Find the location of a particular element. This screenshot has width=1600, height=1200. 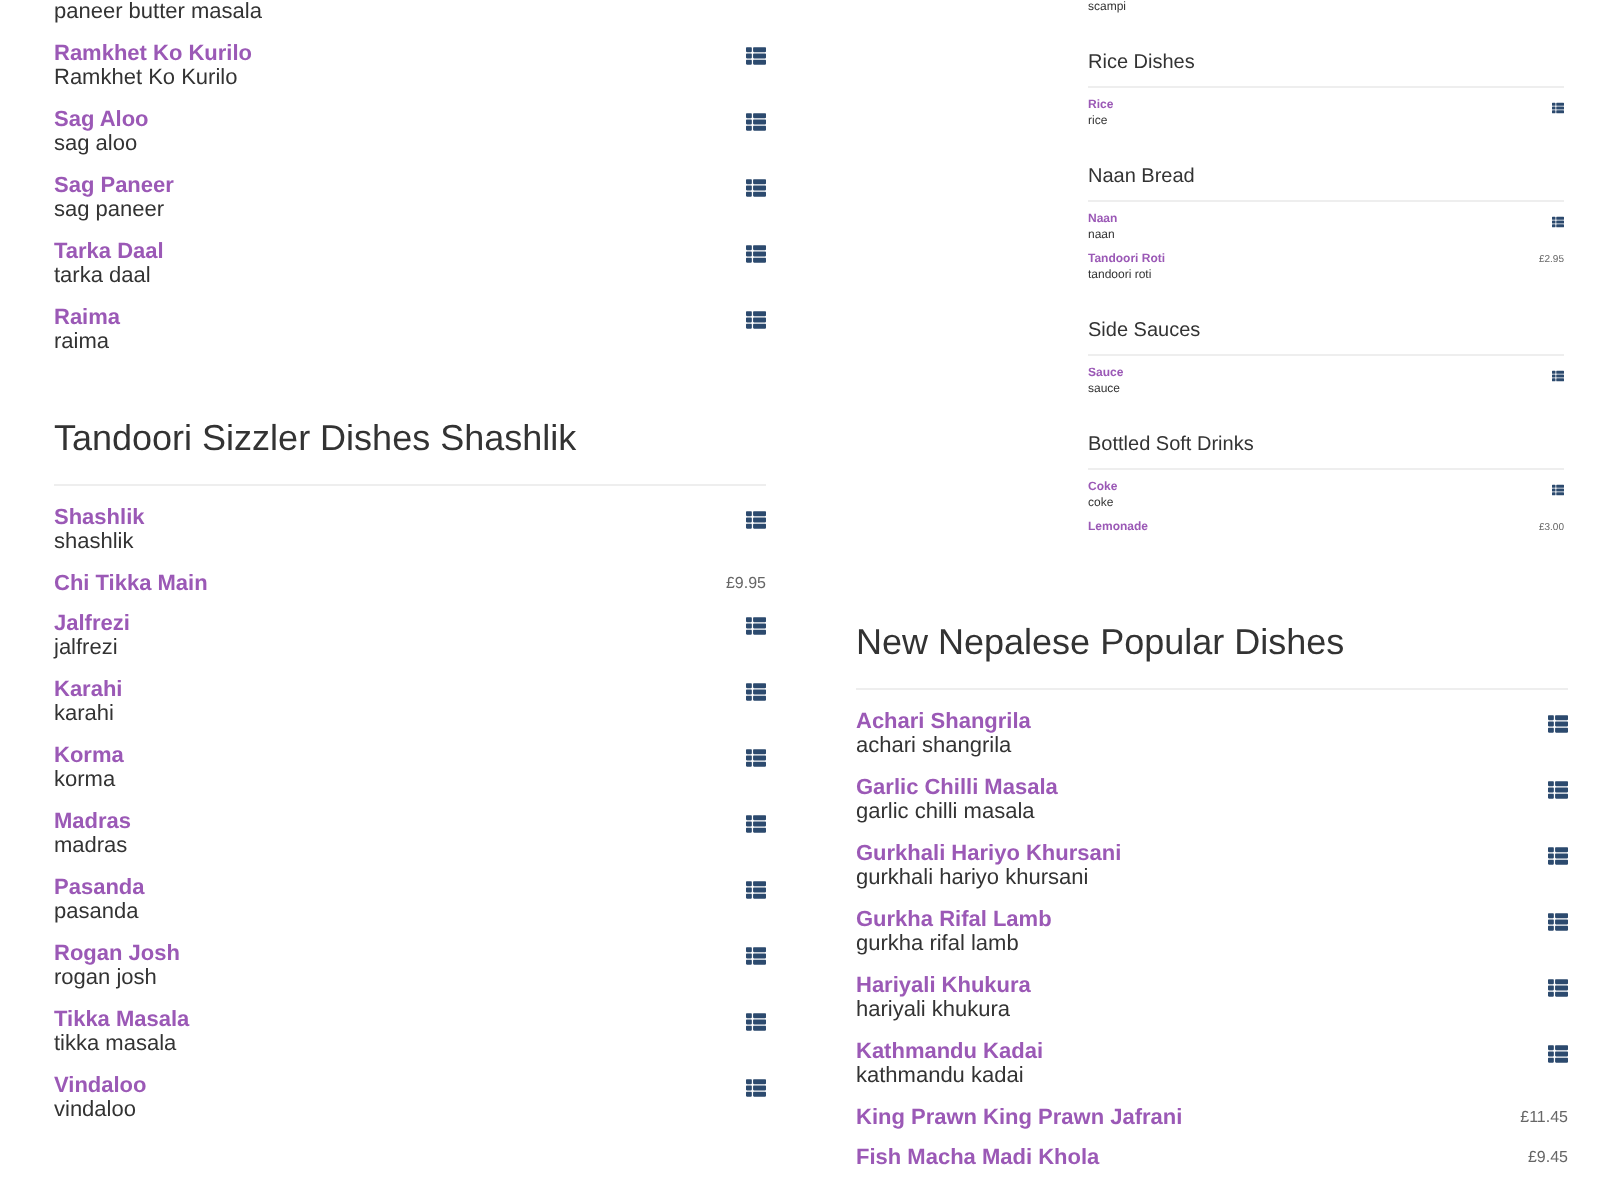

dish-name: Gurkha Rifal Lamb is located at coordinates (954, 920).